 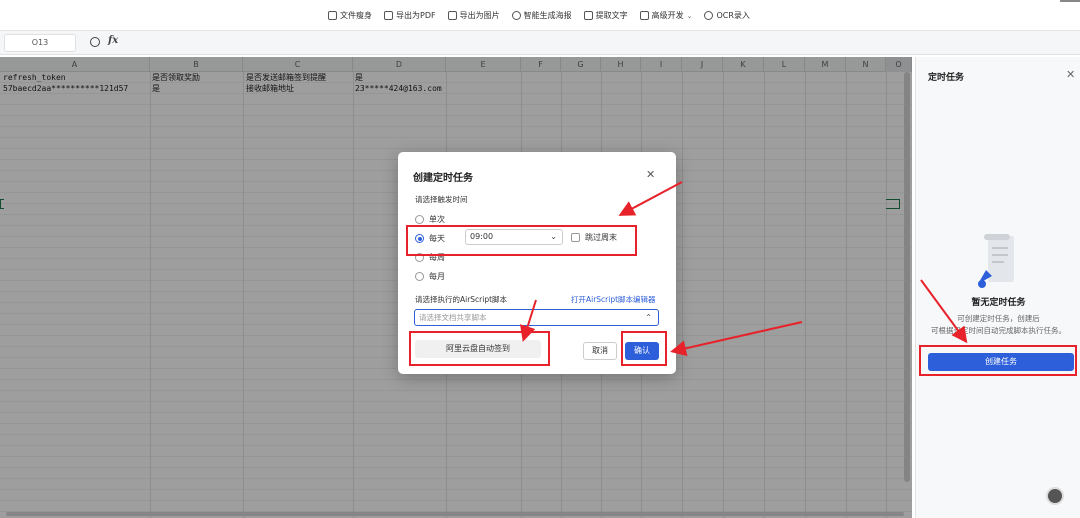 I want to click on radio-monthly-label: 每月, so click(x=437, y=276).